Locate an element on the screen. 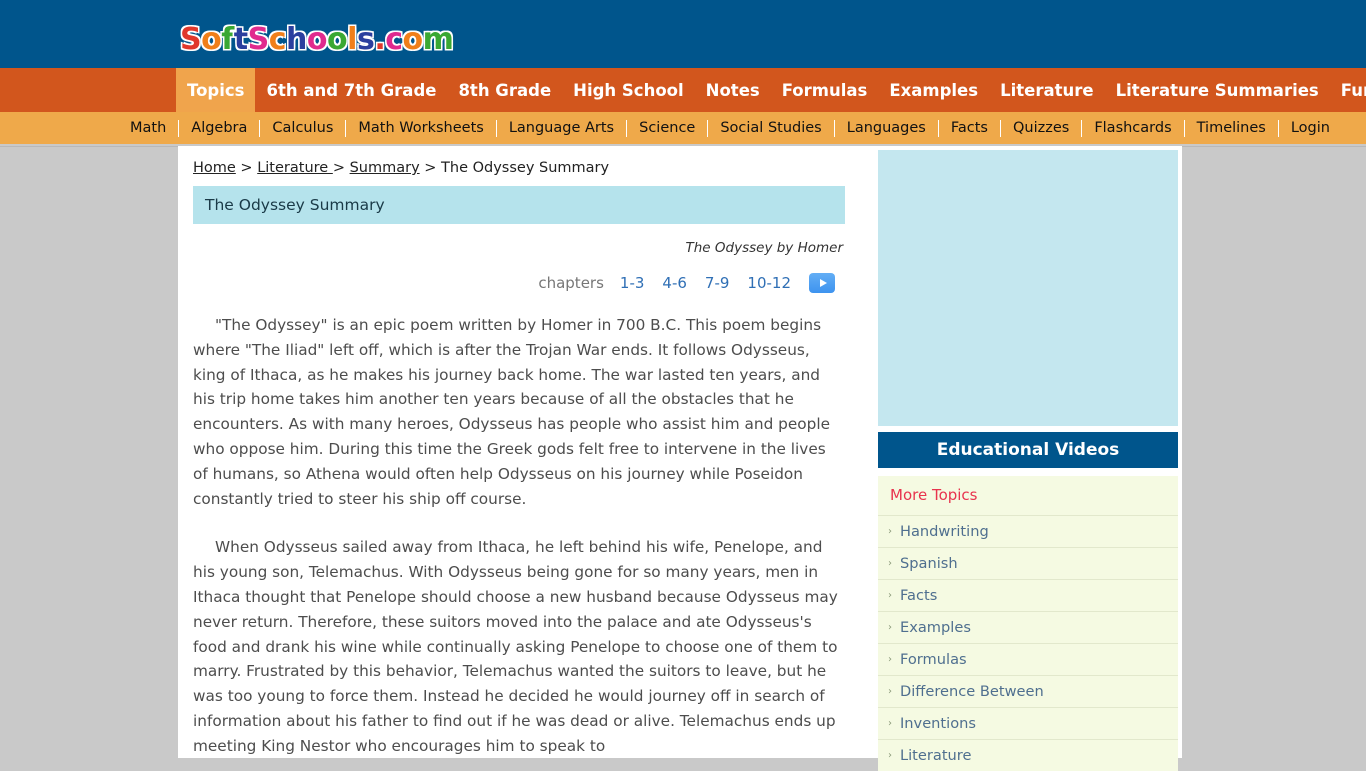 The image size is (1366, 771). chapters-label: chapters is located at coordinates (571, 283).